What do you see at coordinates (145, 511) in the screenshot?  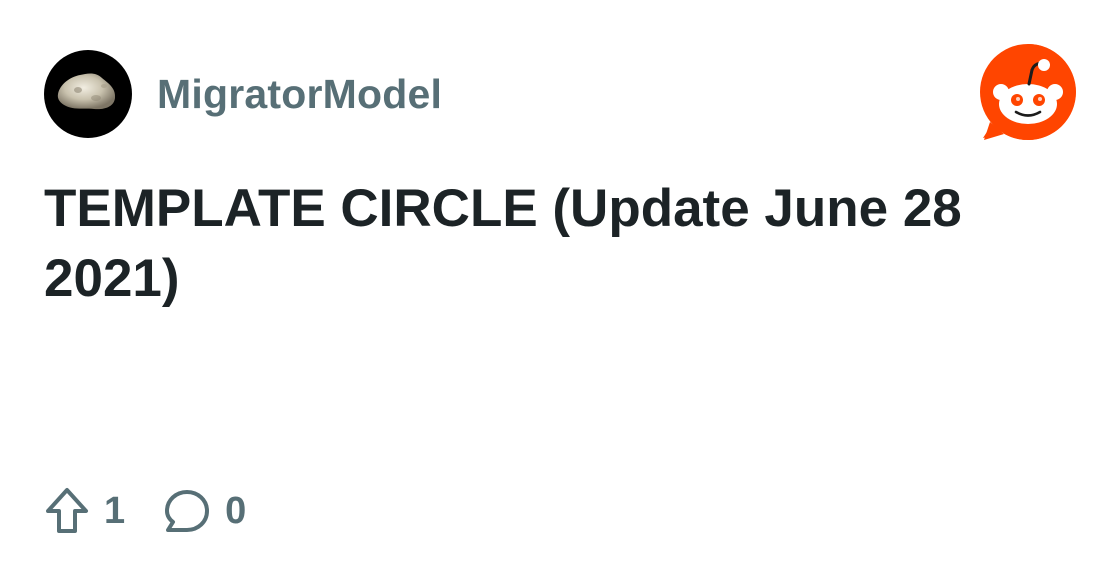 I see `post-stats: 1 0` at bounding box center [145, 511].